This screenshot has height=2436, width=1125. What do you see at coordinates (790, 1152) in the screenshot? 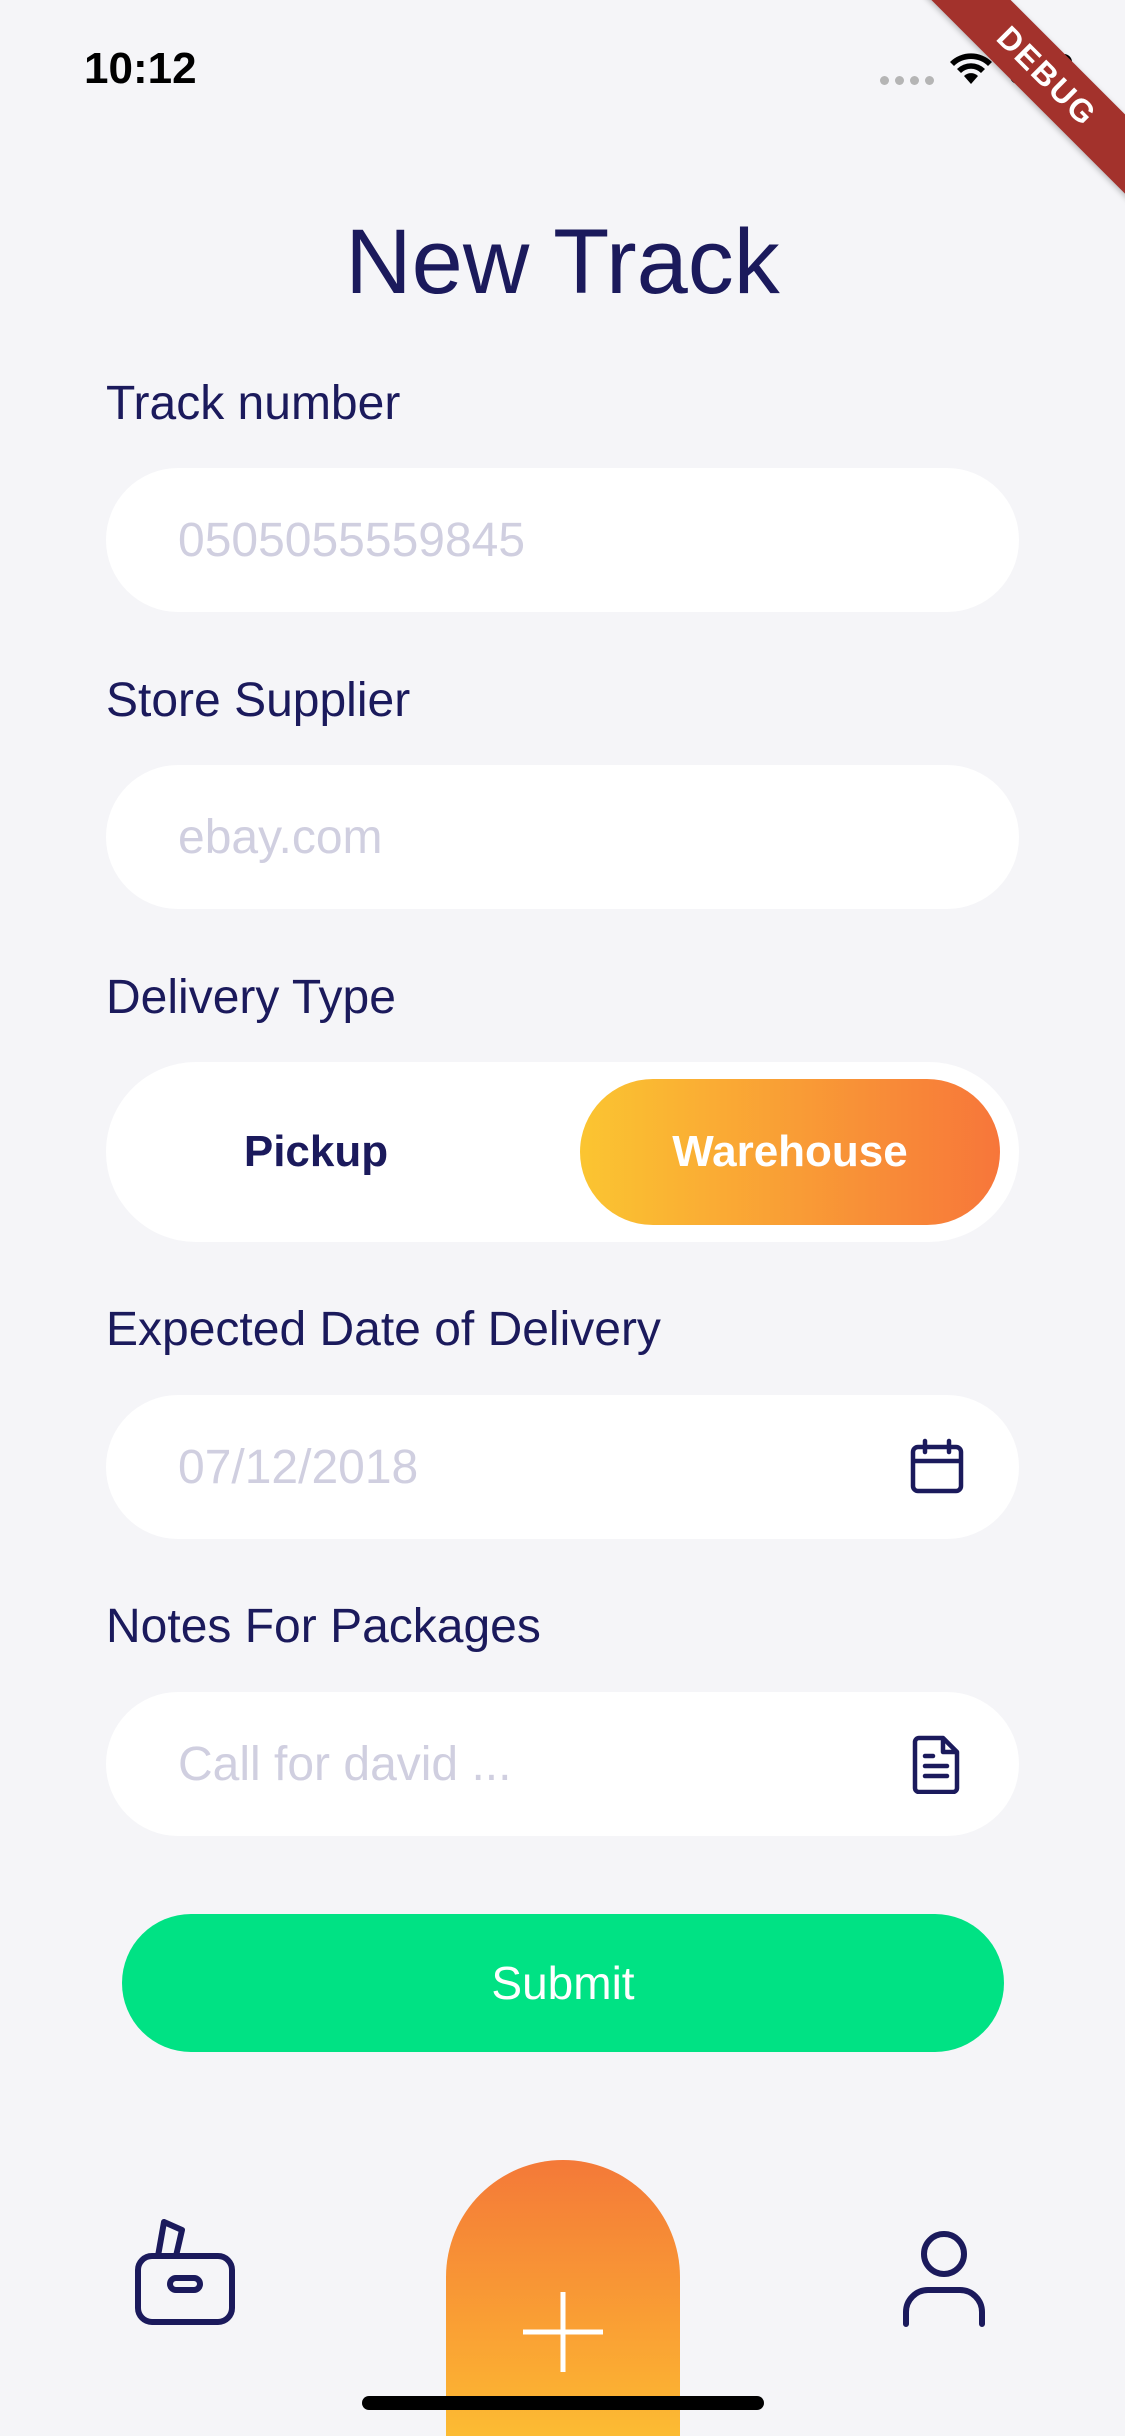
I see `delivery-option-warehouse: Warehouse` at bounding box center [790, 1152].